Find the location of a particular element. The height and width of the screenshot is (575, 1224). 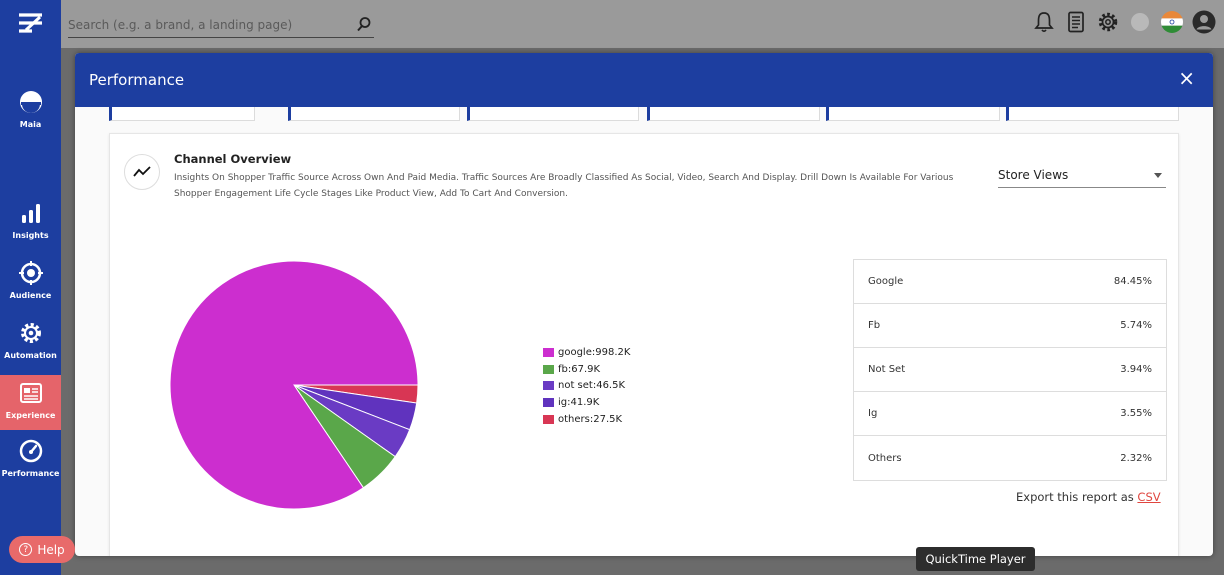

sidebar-item-label: Automation is located at coordinates (30, 355).